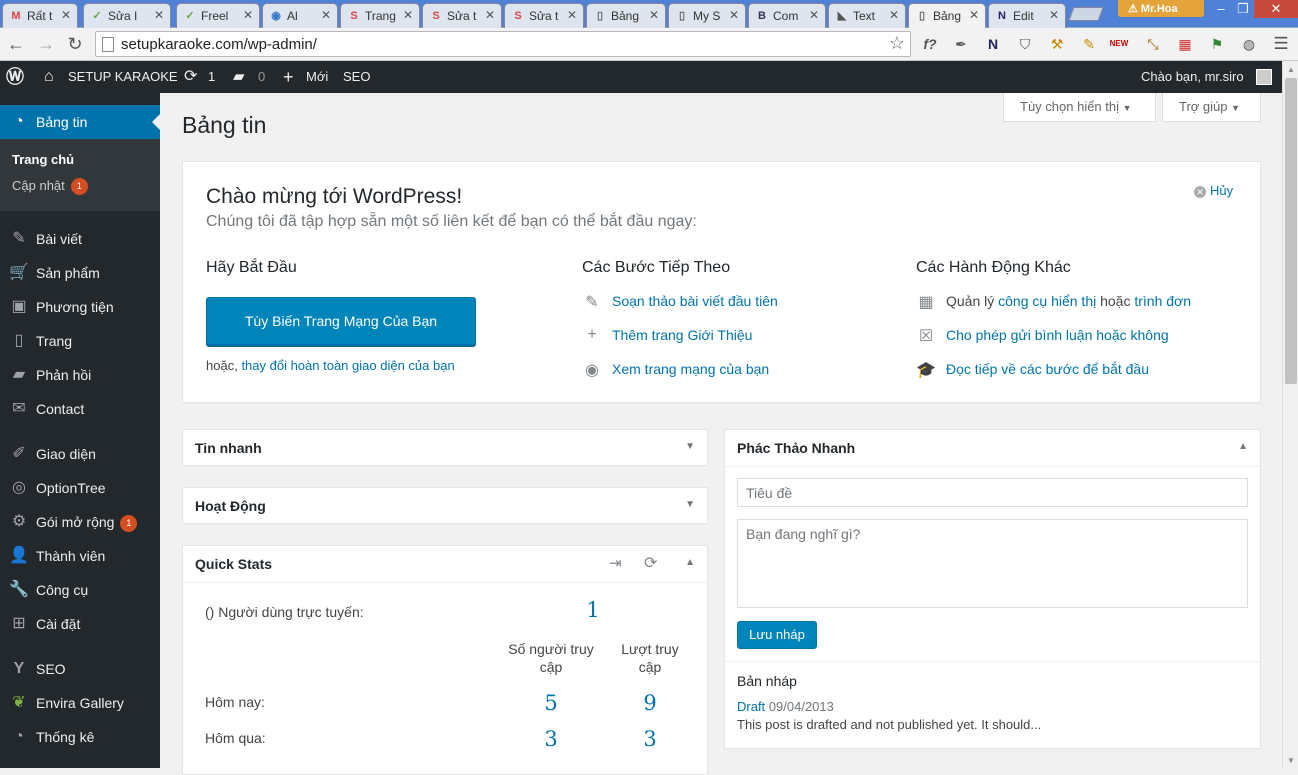  Describe the element at coordinates (46, 44) in the screenshot. I see `forward-button: →` at that location.